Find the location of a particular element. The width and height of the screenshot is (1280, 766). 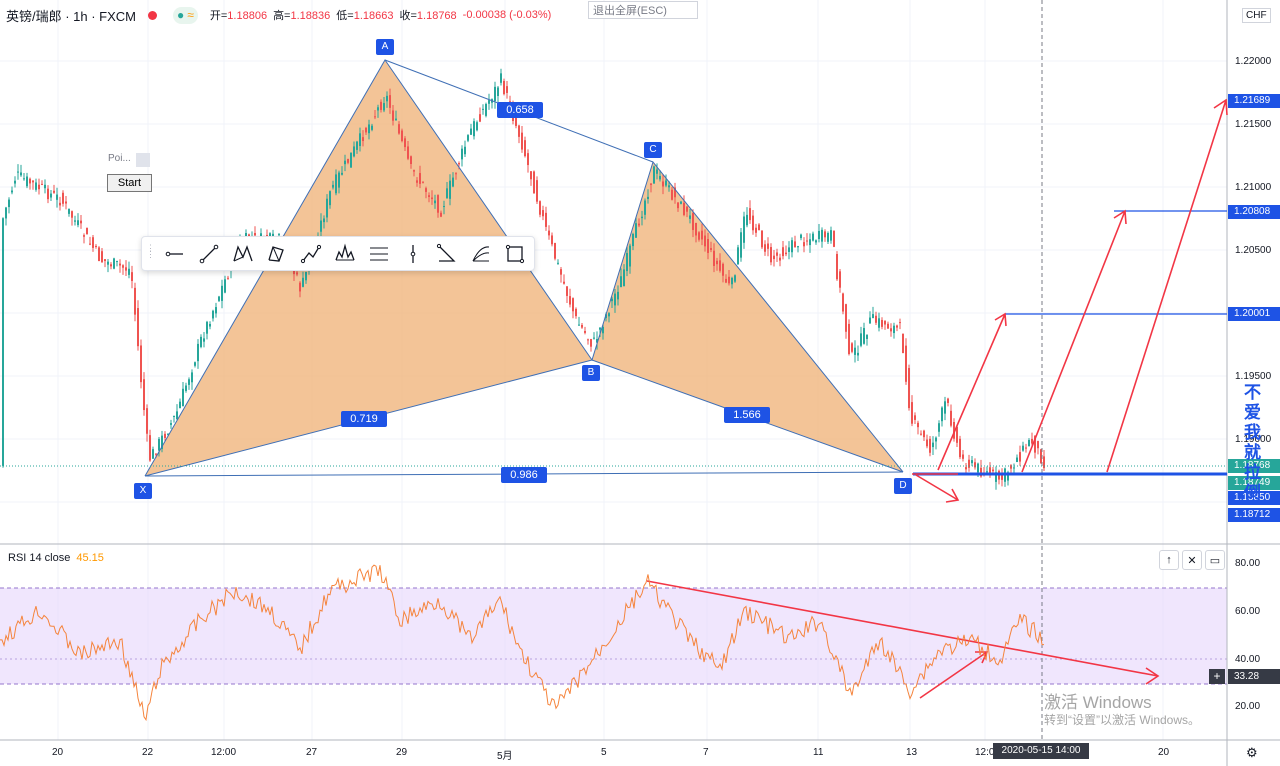

ohlc-low: 低=1.18663 is located at coordinates (365, 16).